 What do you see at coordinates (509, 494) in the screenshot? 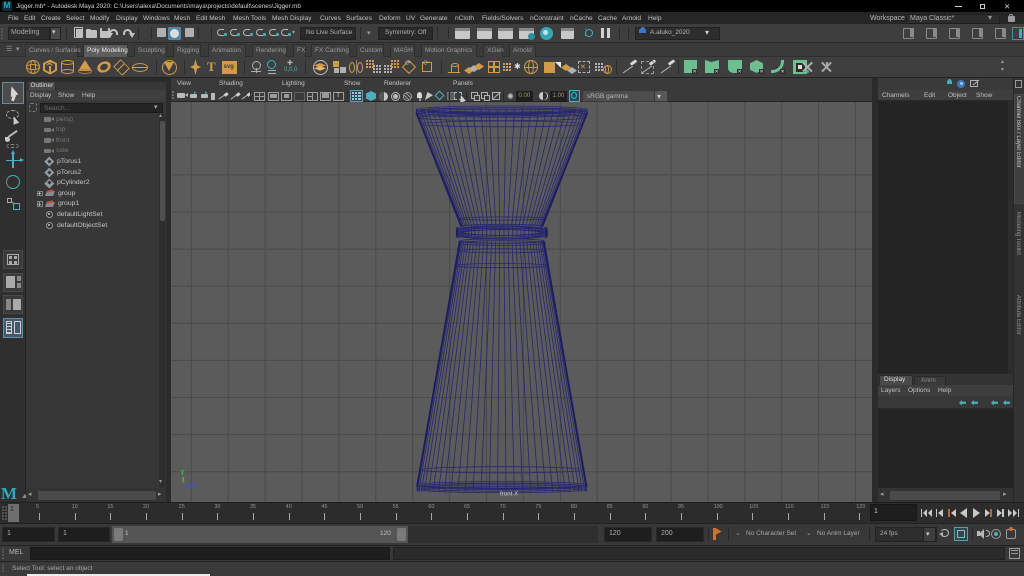
I see `svg-text: front X` at bounding box center [509, 494].